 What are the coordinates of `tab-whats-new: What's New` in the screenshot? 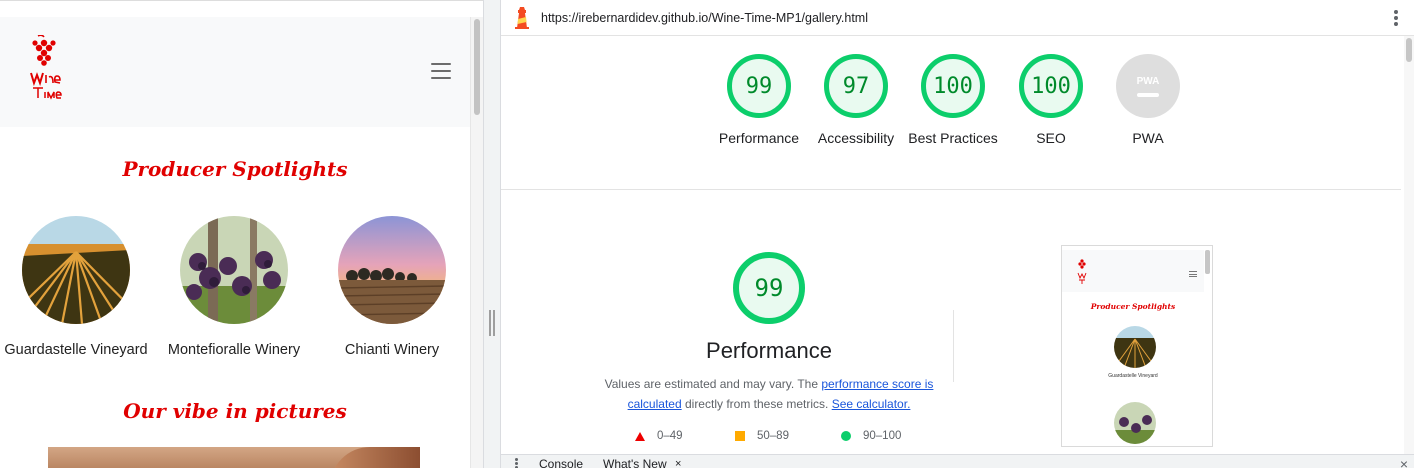 It's located at (635, 463).